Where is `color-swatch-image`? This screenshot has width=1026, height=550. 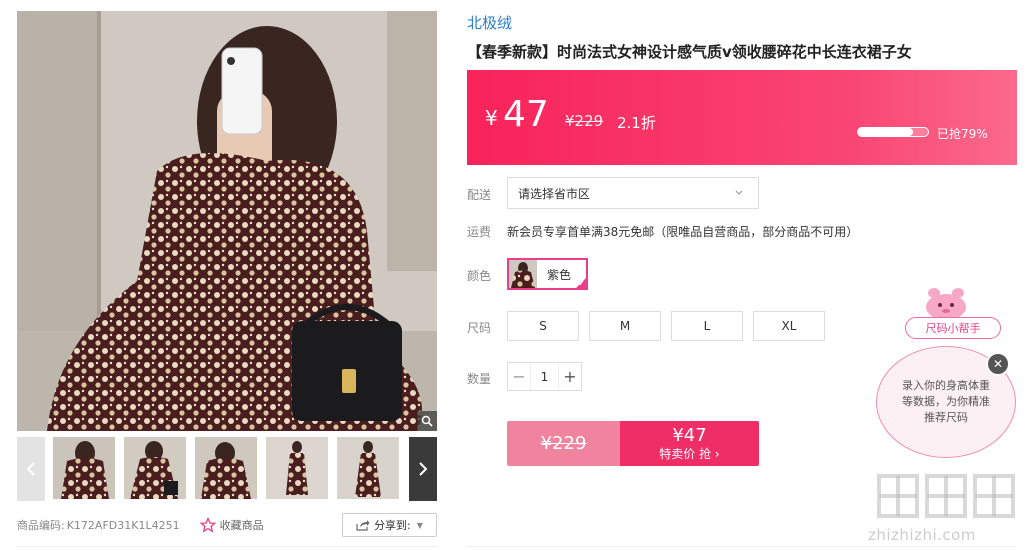
color-swatch-image is located at coordinates (523, 274).